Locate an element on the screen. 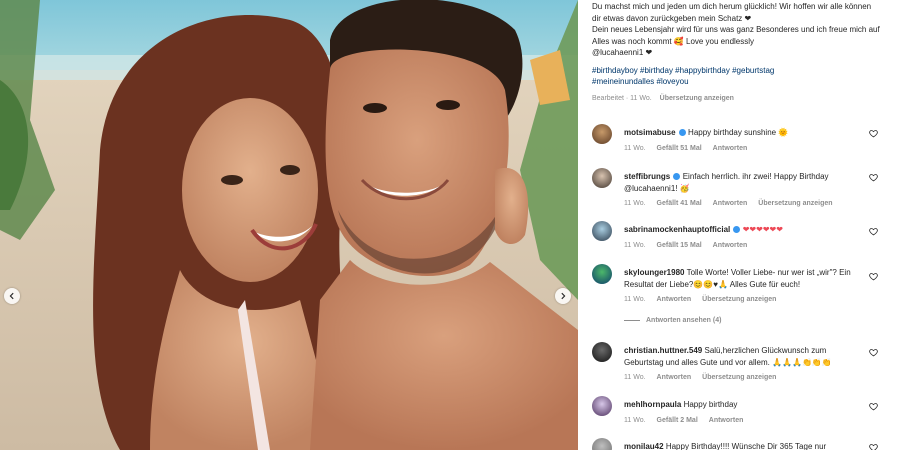 This screenshot has height=450, width=900. chevron-left-icon is located at coordinates (11, 296).